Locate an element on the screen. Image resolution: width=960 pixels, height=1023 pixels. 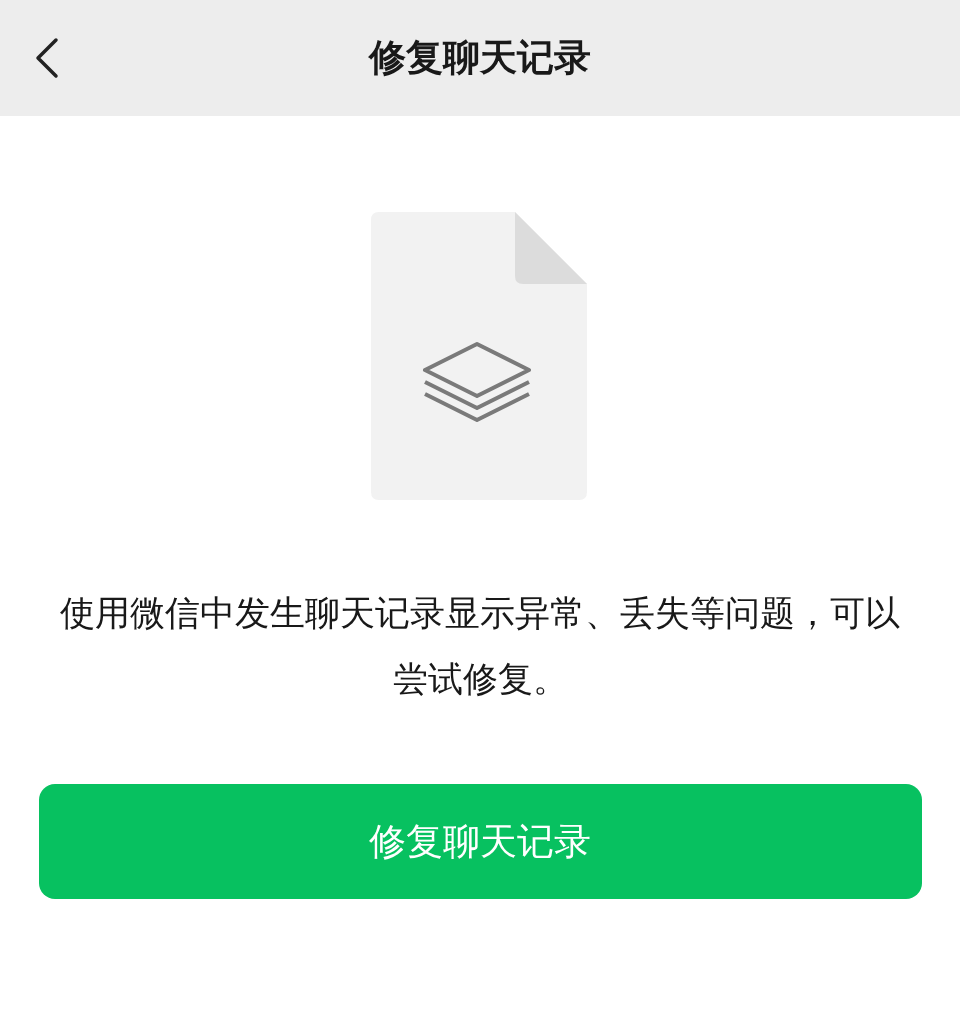
repair-button: 修复聊天记录 is located at coordinates (480, 841).